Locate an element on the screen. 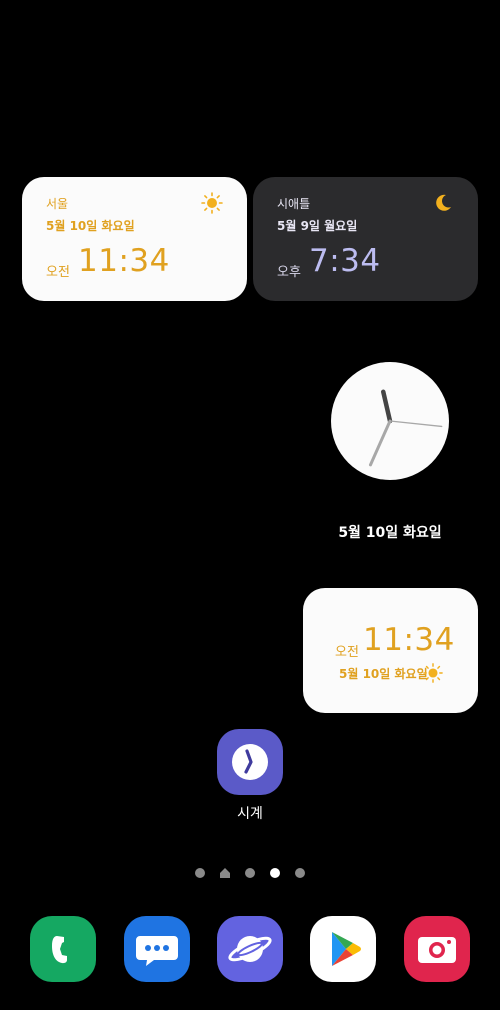 The width and height of the screenshot is (500, 1010). world-date: 5월 9일 월요일 is located at coordinates (317, 226).